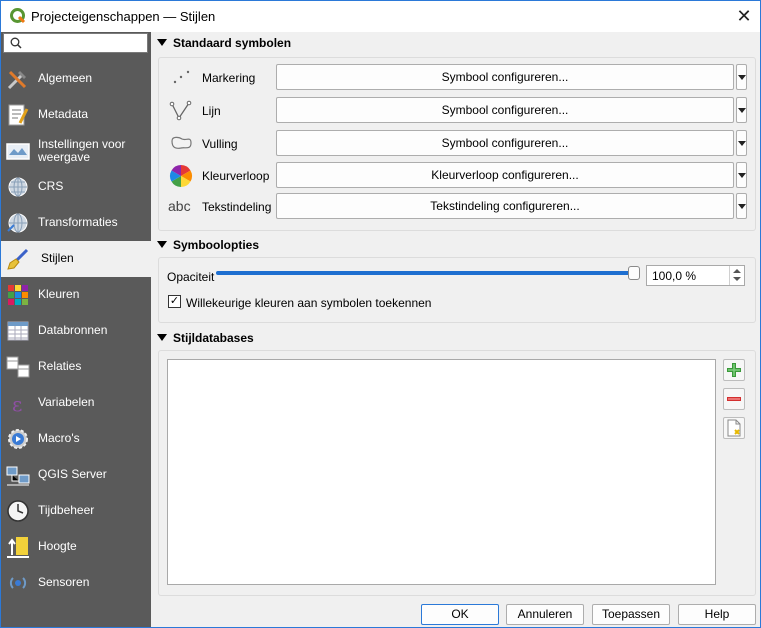 The height and width of the screenshot is (628, 761). What do you see at coordinates (181, 77) in the screenshot?
I see `marker-symbol-icon` at bounding box center [181, 77].